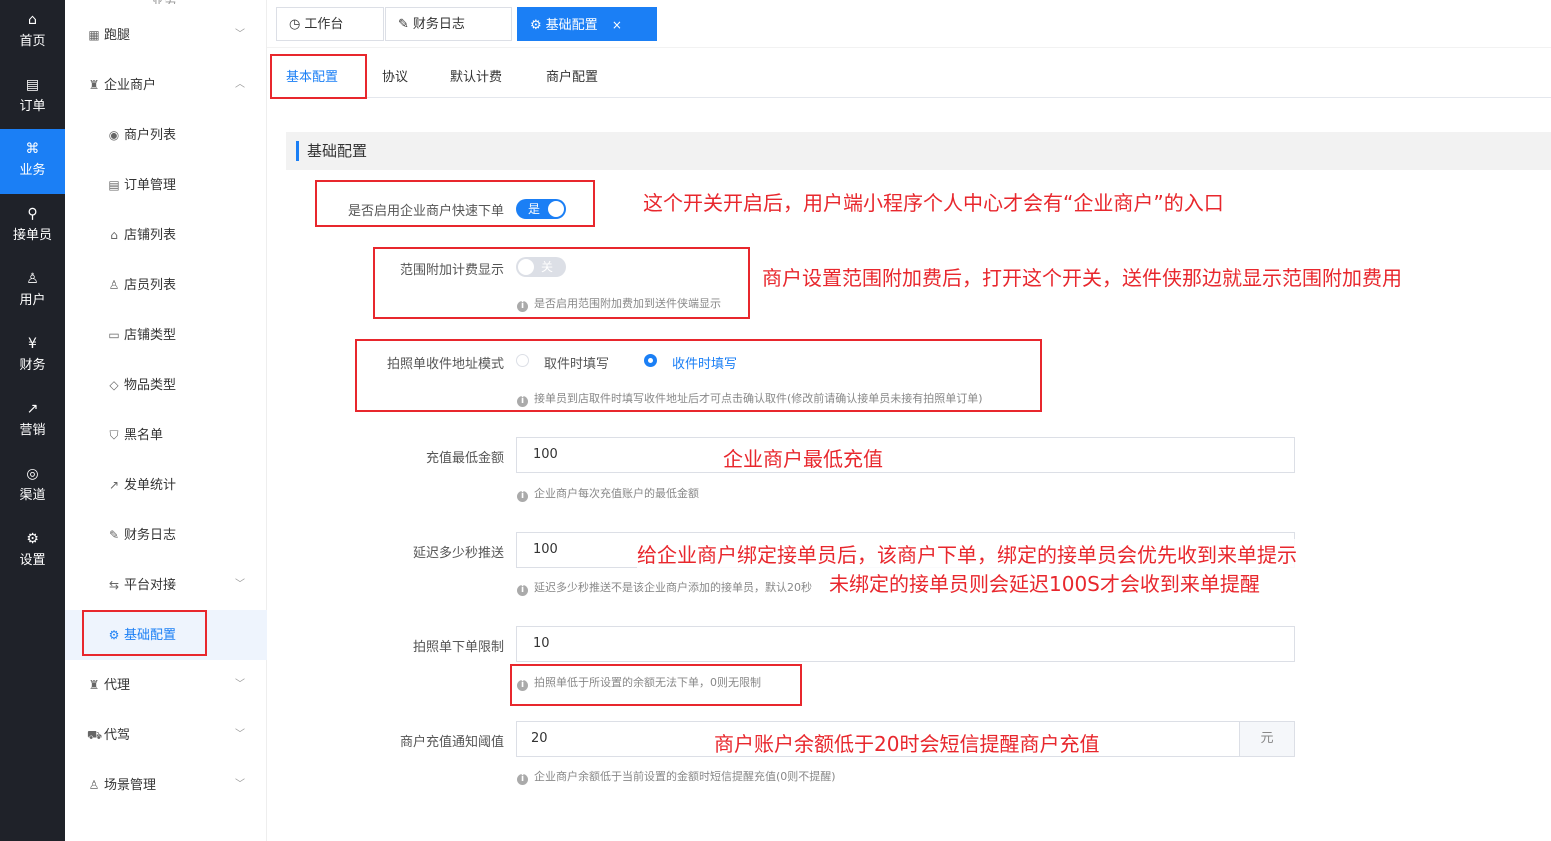  Describe the element at coordinates (32, 495) in the screenshot. I see `rail-item-label: 渠道` at that location.